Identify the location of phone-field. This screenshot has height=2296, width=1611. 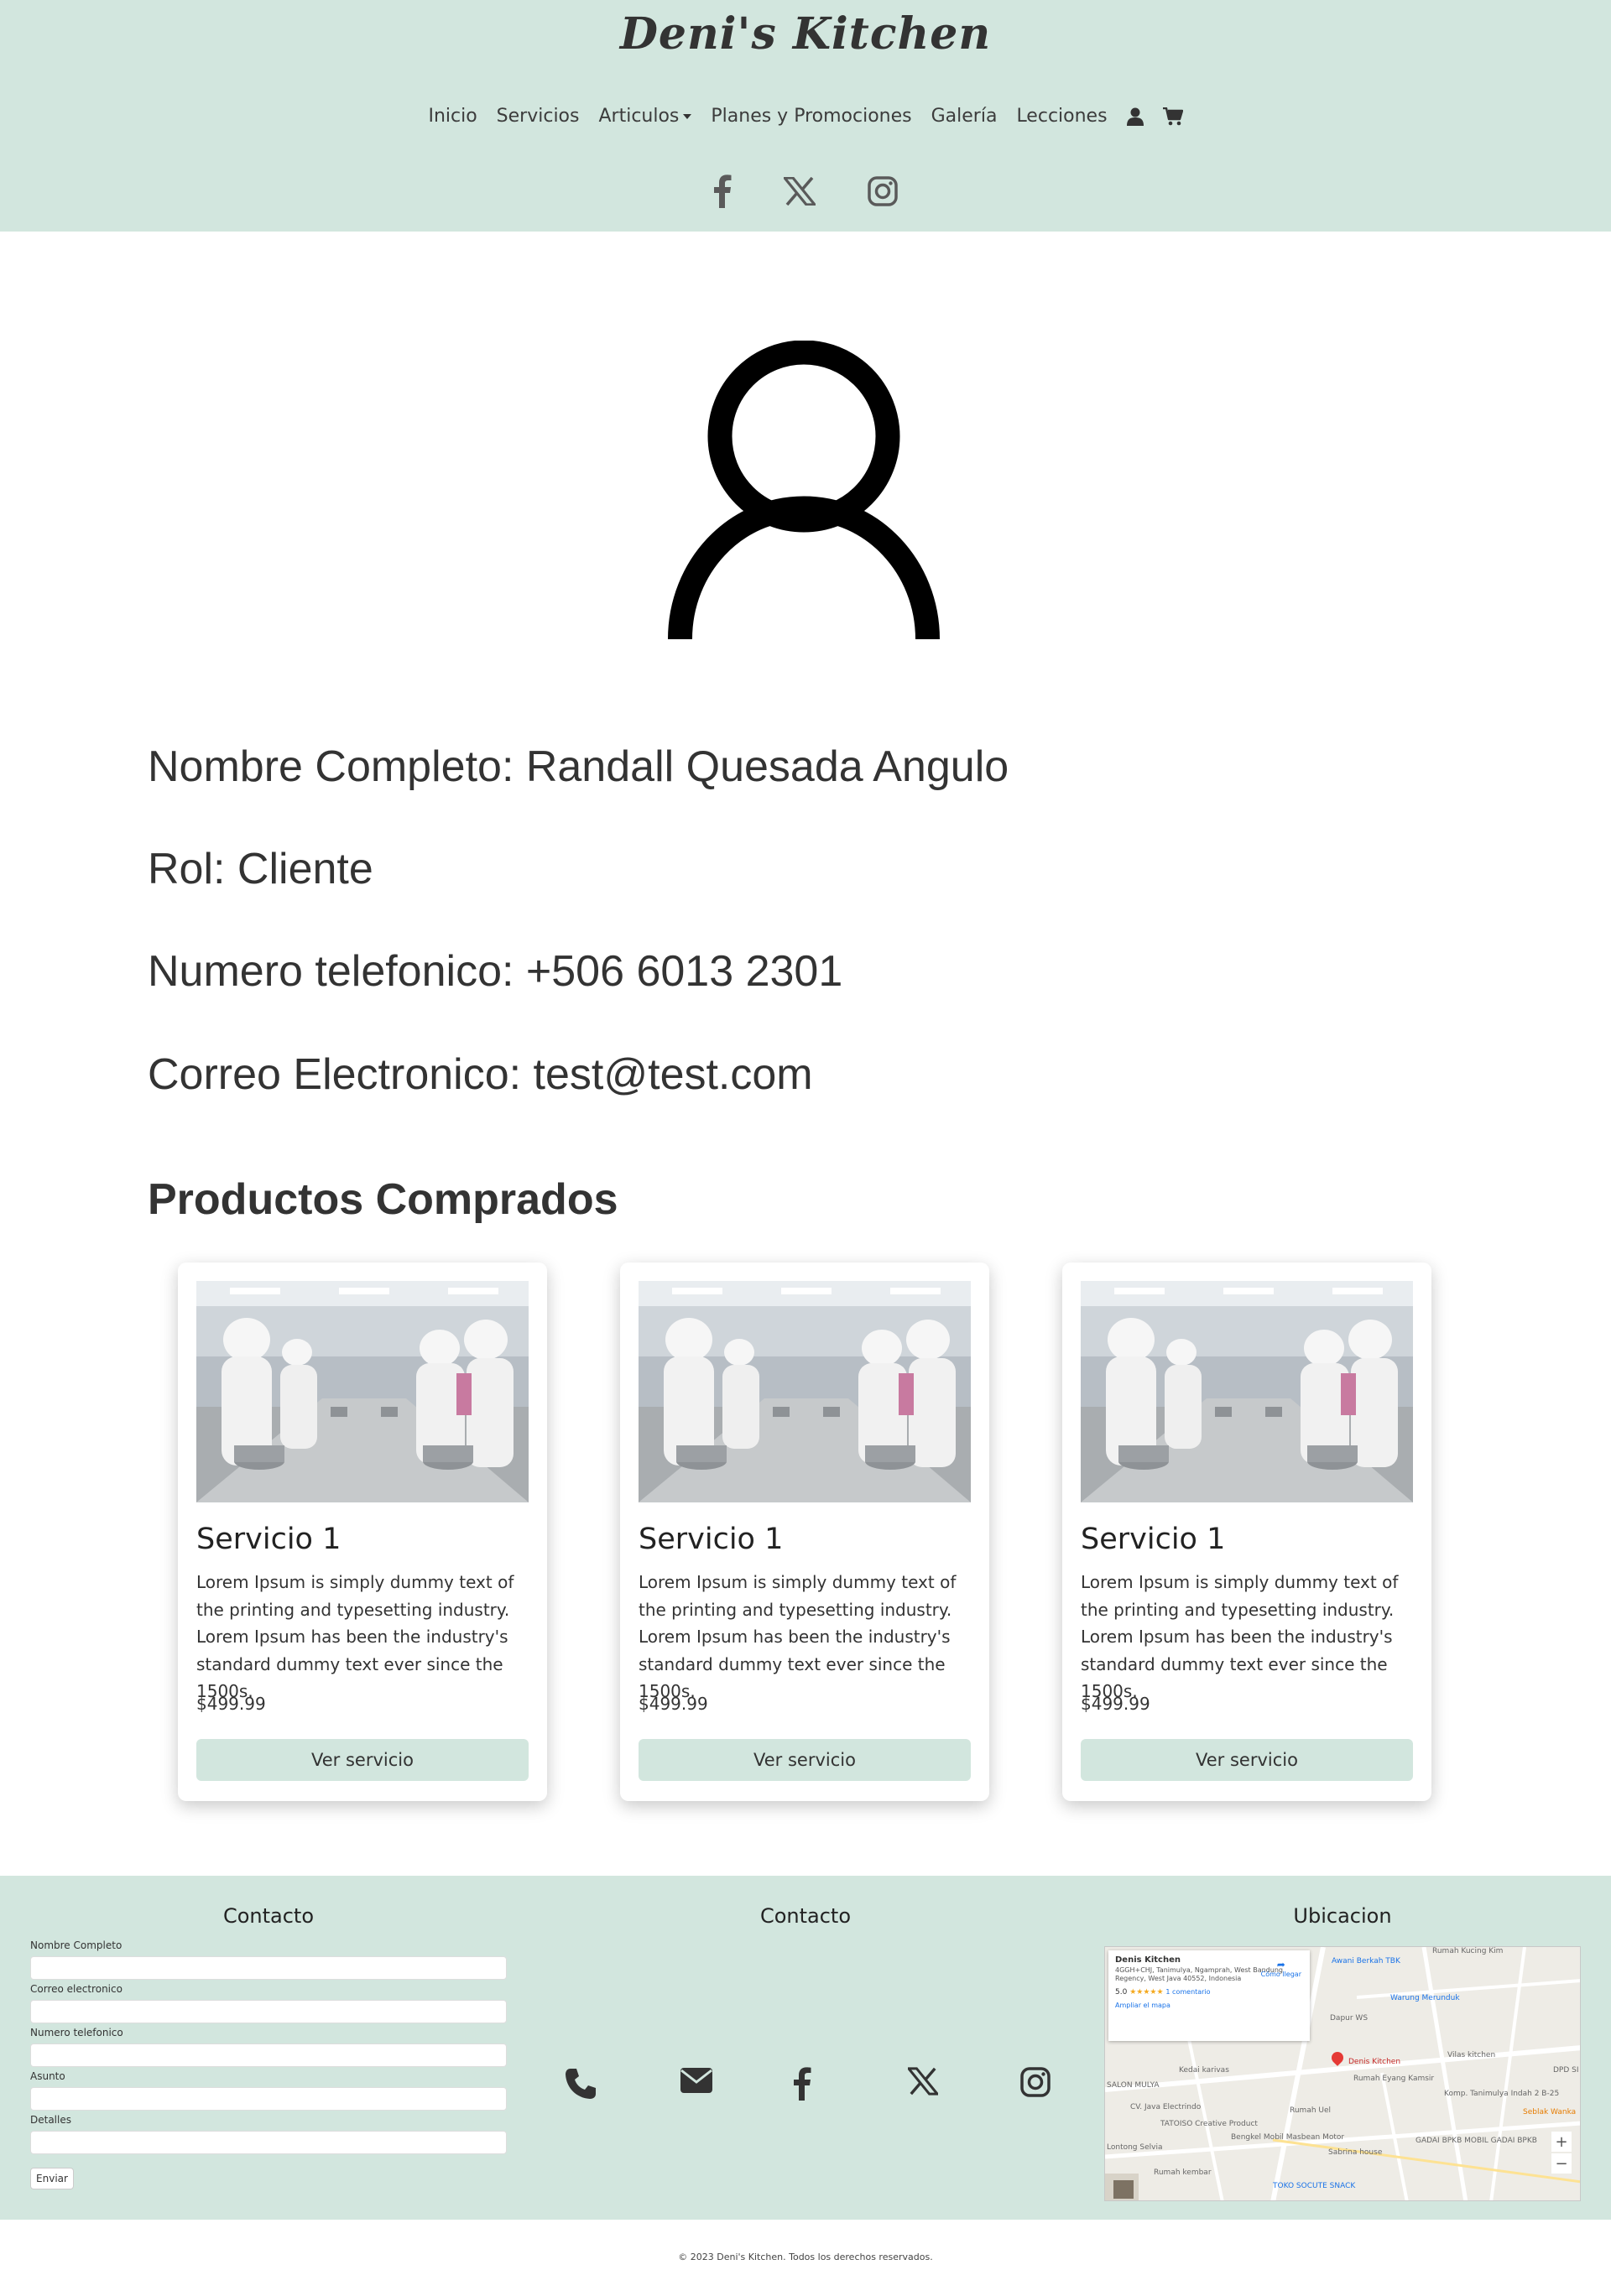
(268, 2055).